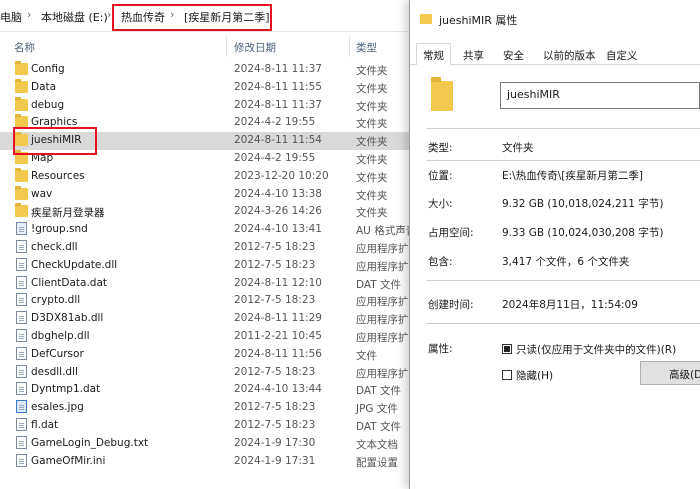 This screenshot has height=489, width=700. Describe the element at coordinates (451, 233) in the screenshot. I see `disk-size-label: 占用空间:` at that location.